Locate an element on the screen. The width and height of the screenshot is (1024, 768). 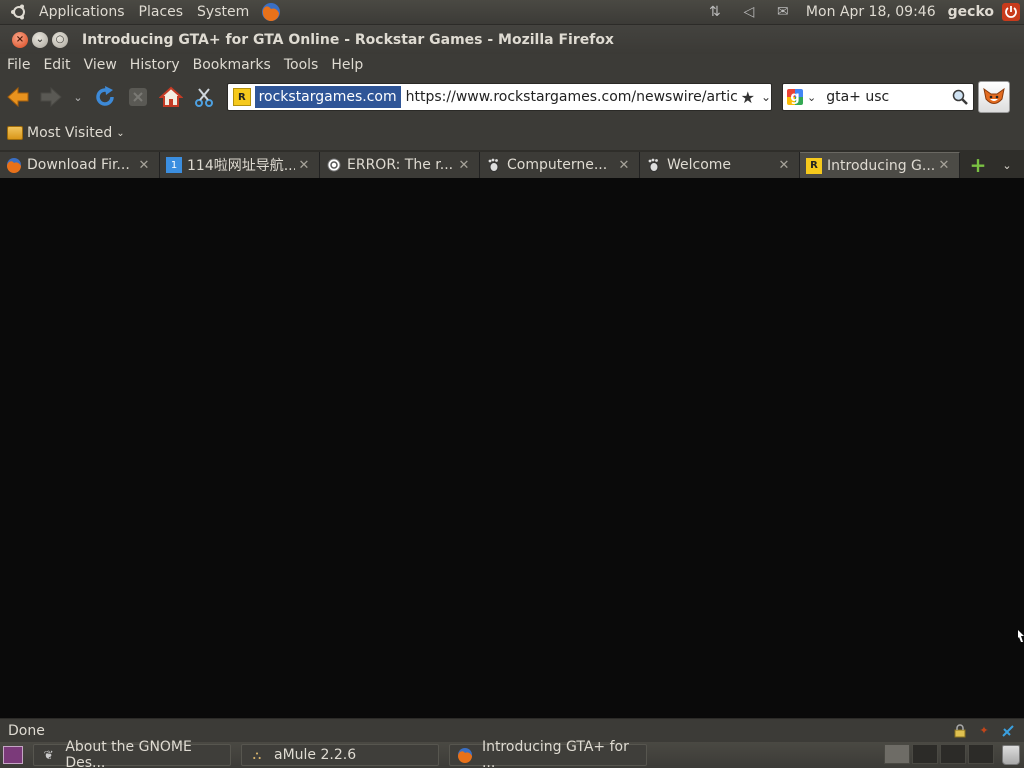
back-button is located at coordinates (18, 97).